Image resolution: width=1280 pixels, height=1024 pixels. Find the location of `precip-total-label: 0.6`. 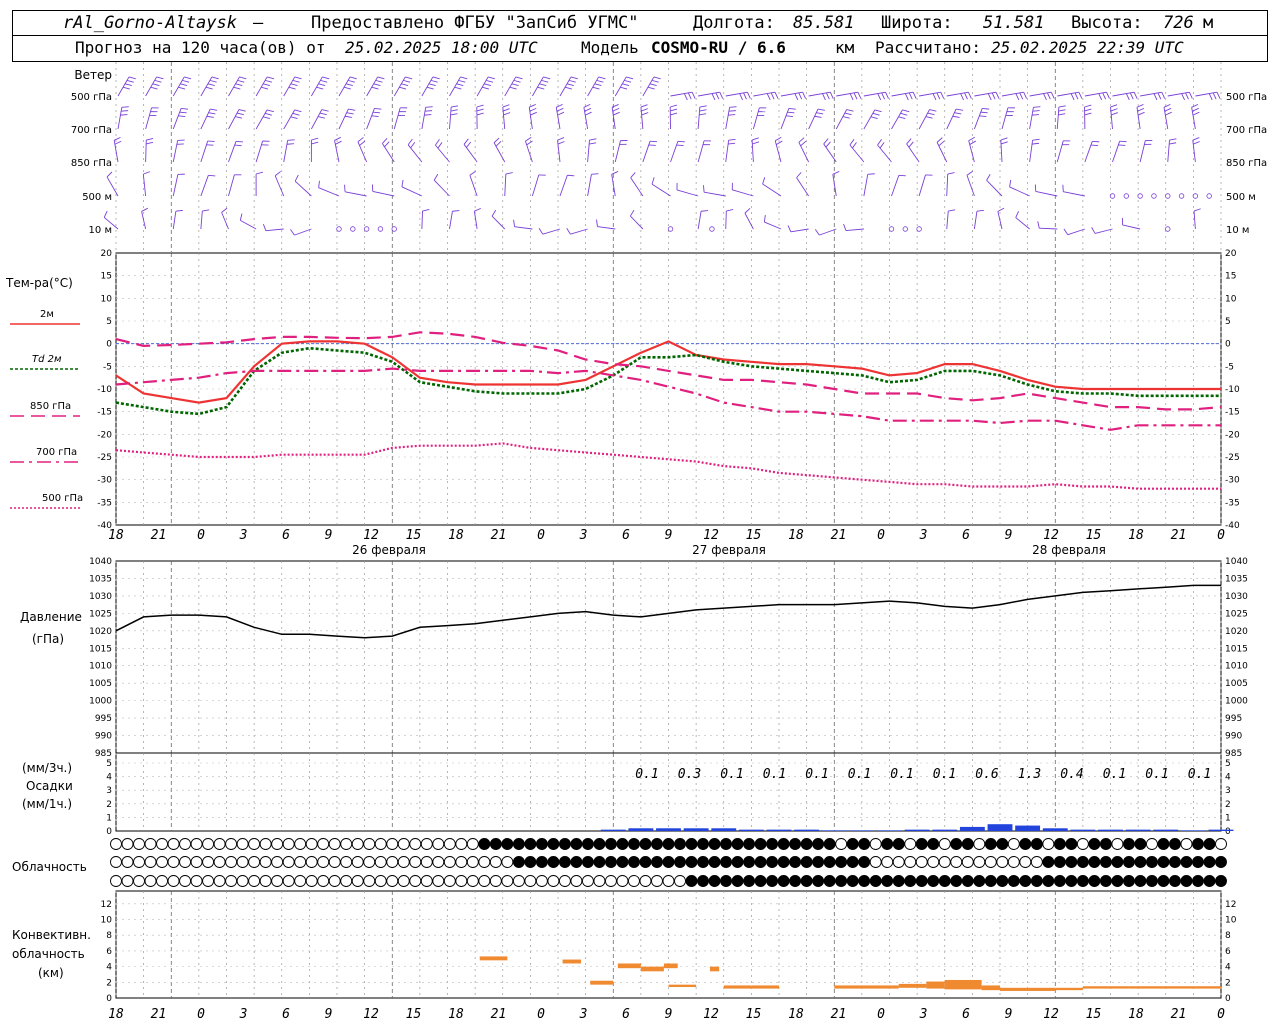

precip-total-label: 0.6 is located at coordinates (987, 774).